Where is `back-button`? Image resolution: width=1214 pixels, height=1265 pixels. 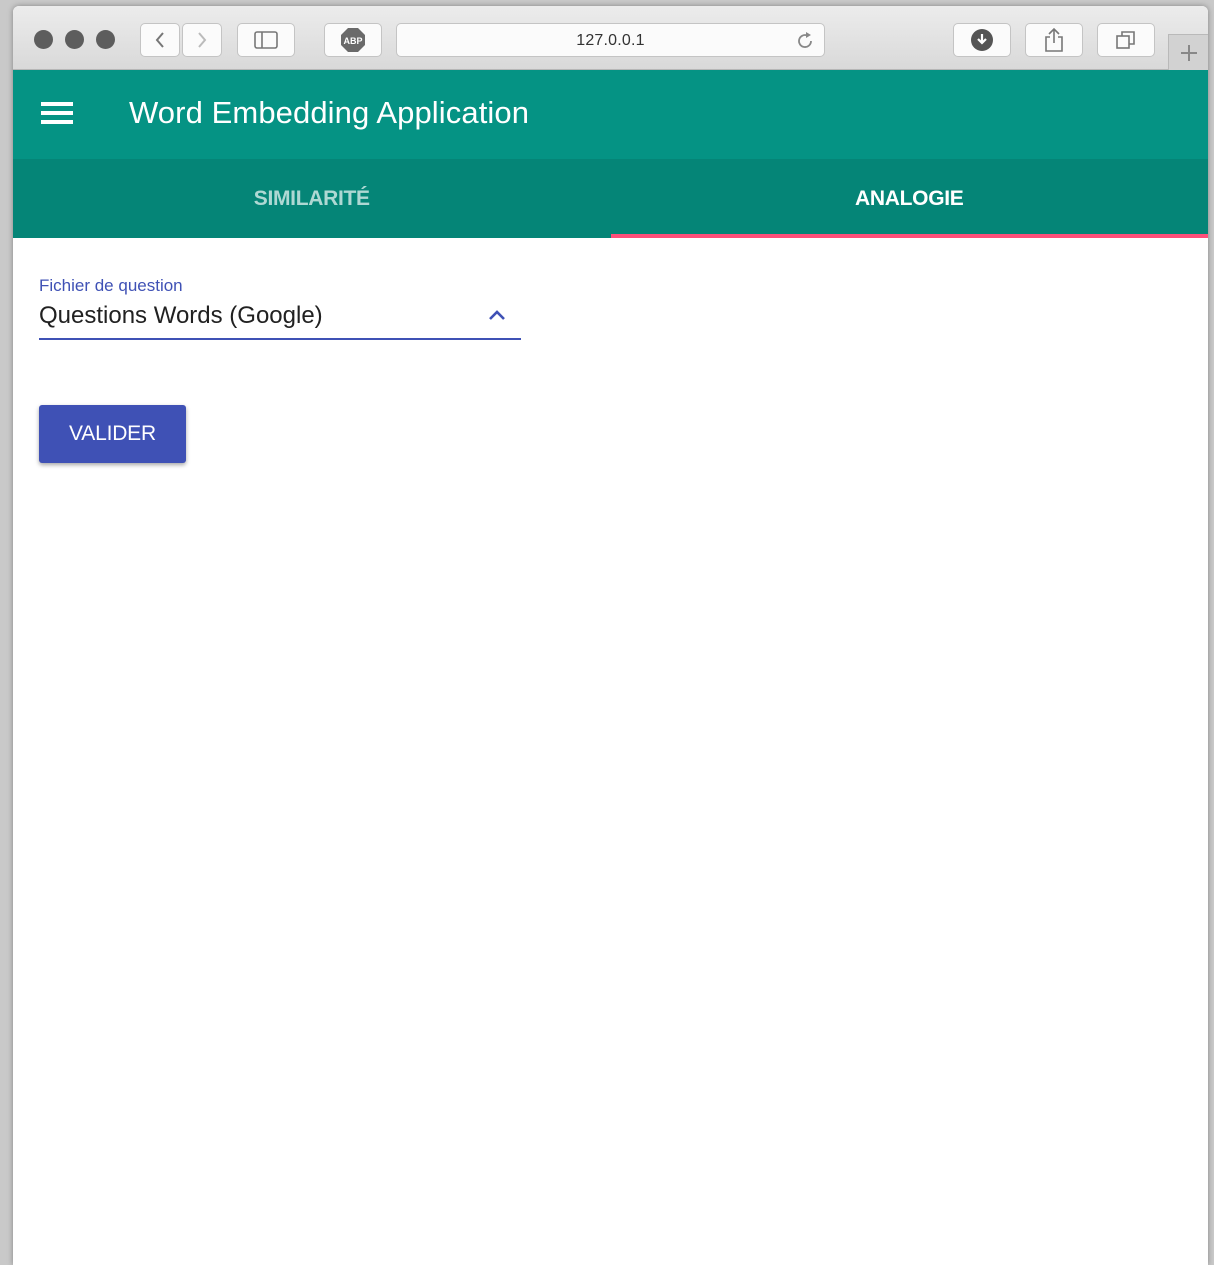
back-button is located at coordinates (160, 40).